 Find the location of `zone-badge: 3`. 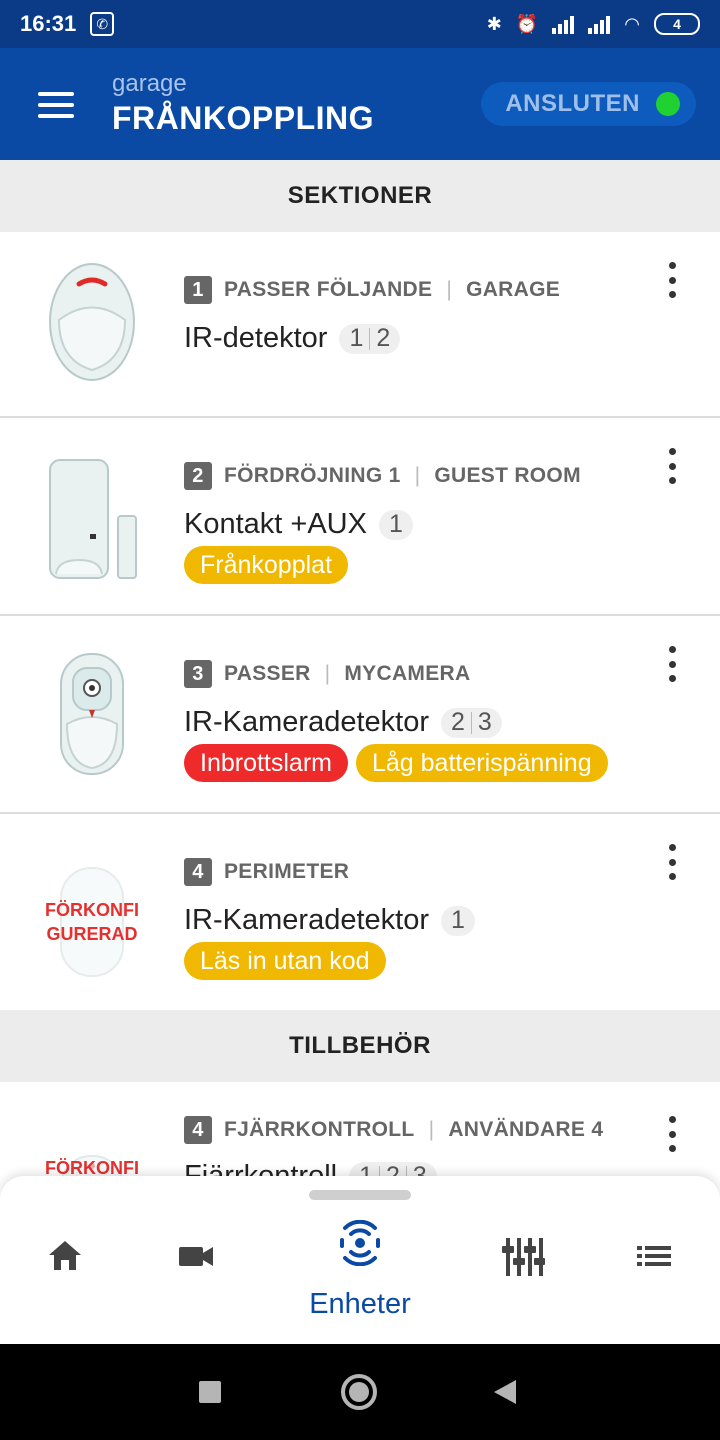

zone-badge: 3 is located at coordinates (484, 722).